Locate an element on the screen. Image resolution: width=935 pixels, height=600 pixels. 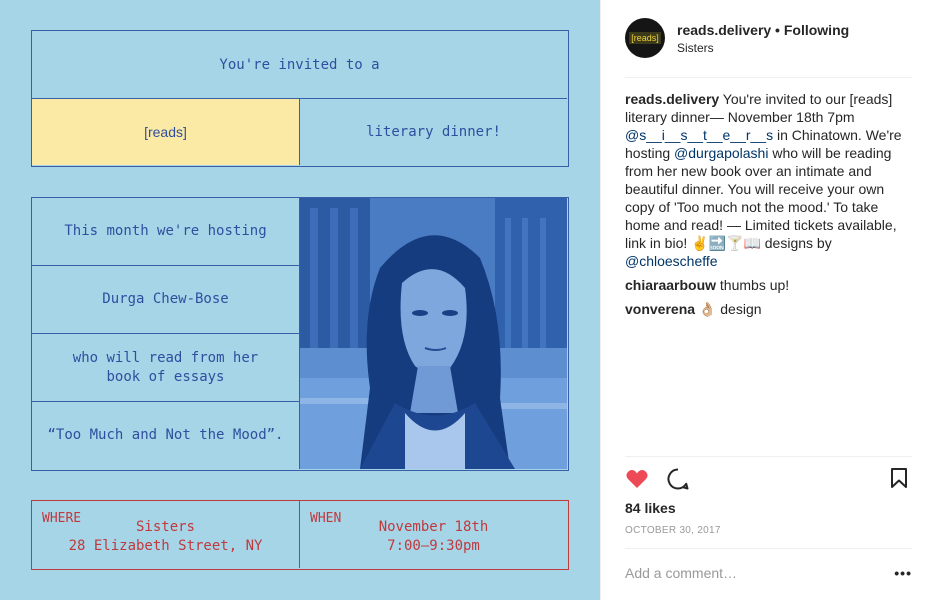
when-value: November 18th 7:00–9:30pm is located at coordinates (433, 537).